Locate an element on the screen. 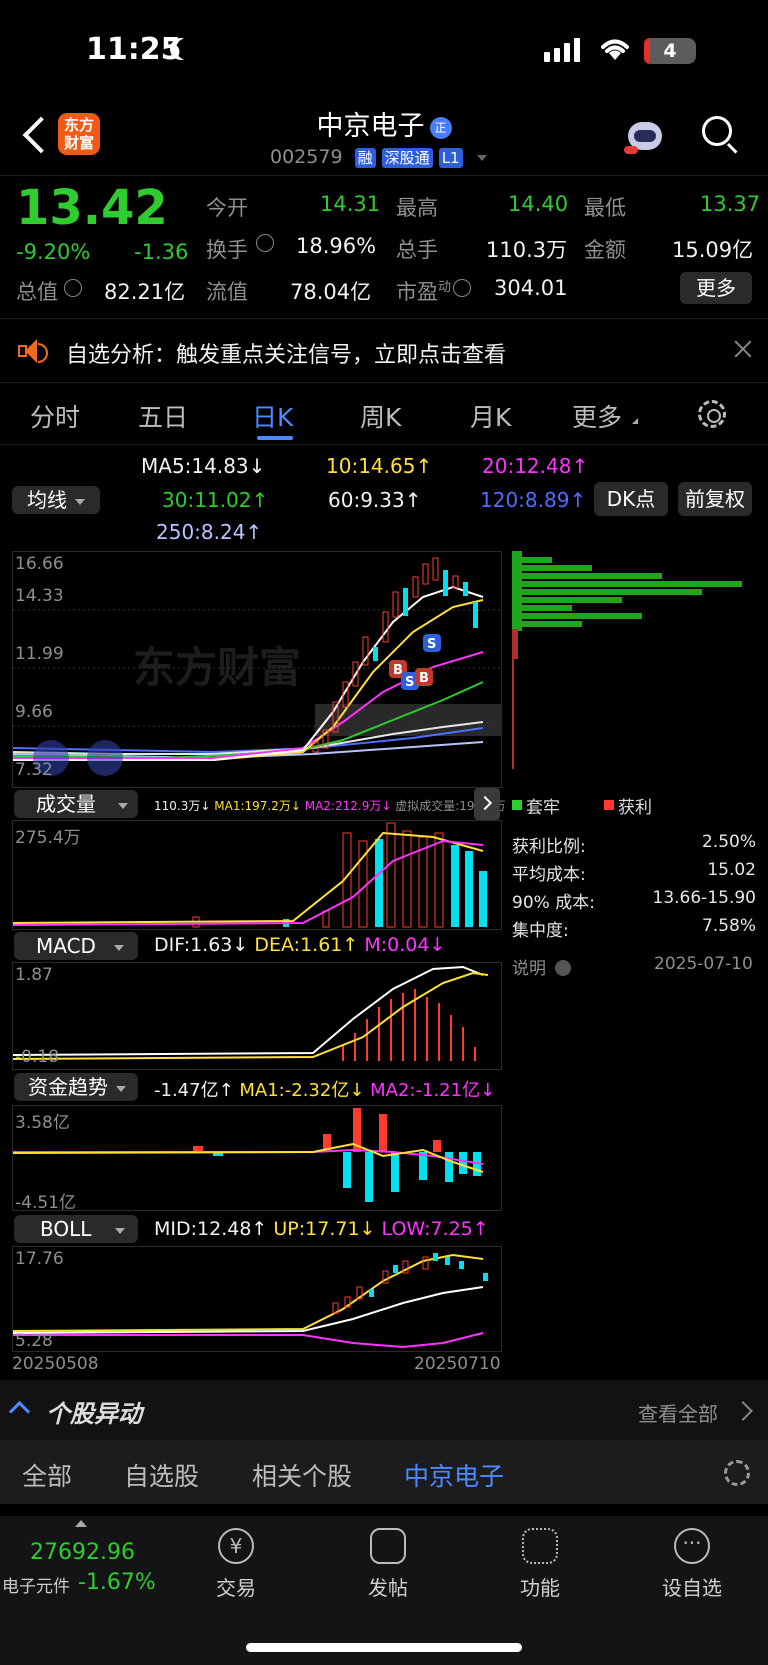 Image resolution: width=768 pixels, height=1665 pixels. nav-post: 发帖 is located at coordinates (388, 1564).